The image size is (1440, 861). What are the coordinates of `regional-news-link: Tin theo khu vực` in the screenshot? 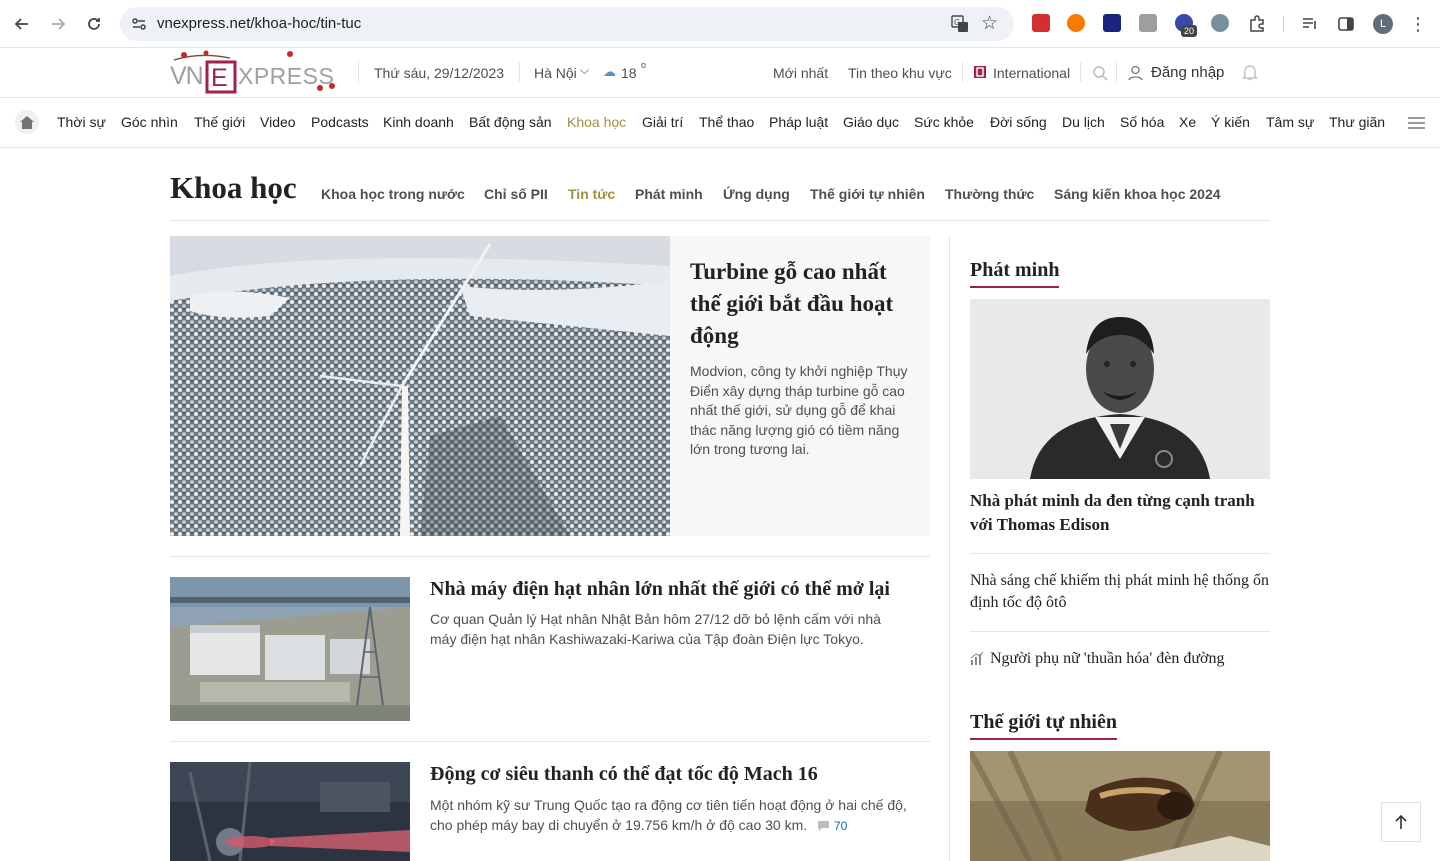 It's located at (900, 73).